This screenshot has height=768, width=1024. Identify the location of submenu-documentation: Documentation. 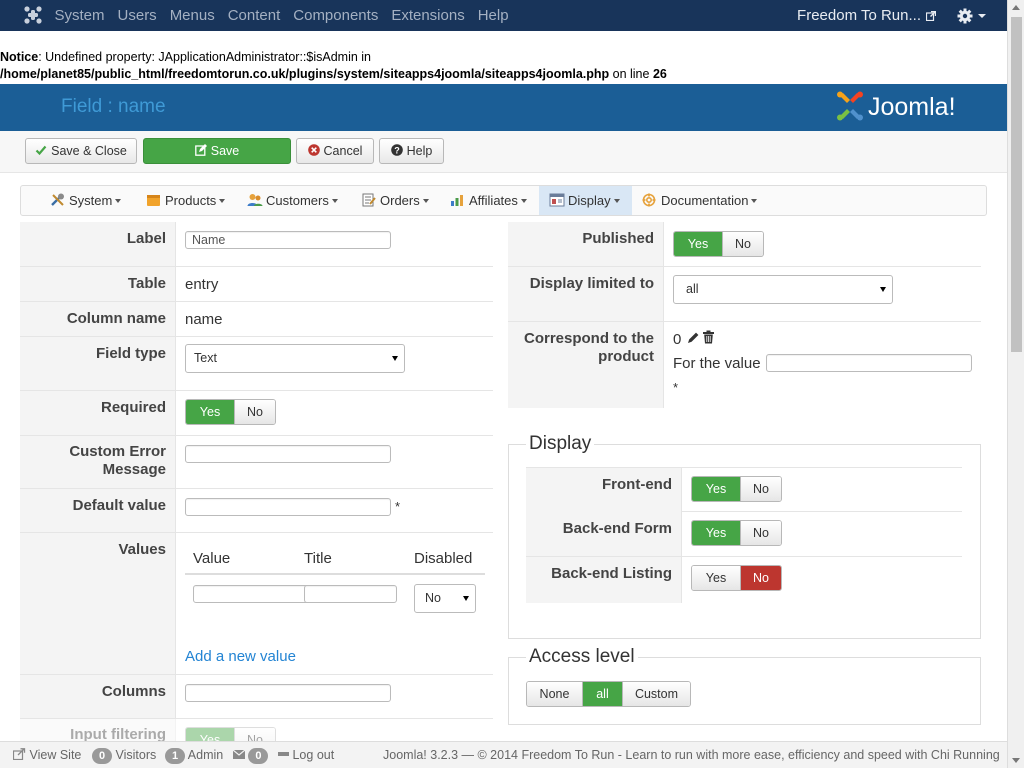
(700, 200).